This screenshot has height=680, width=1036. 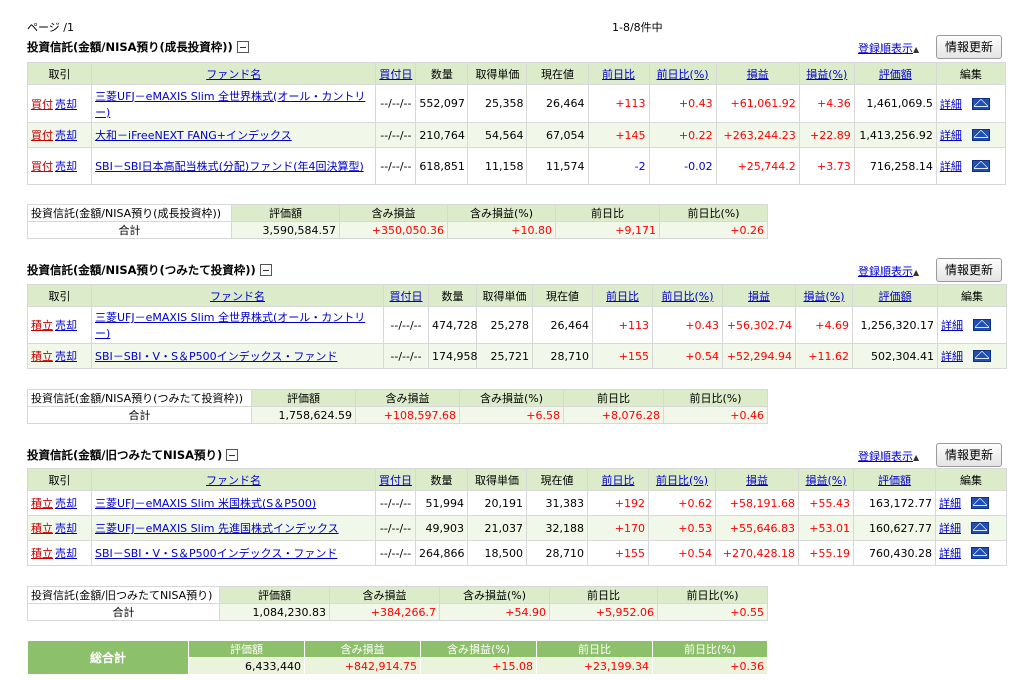 I want to click on sort-asc-icon: ▲, so click(x=916, y=272).